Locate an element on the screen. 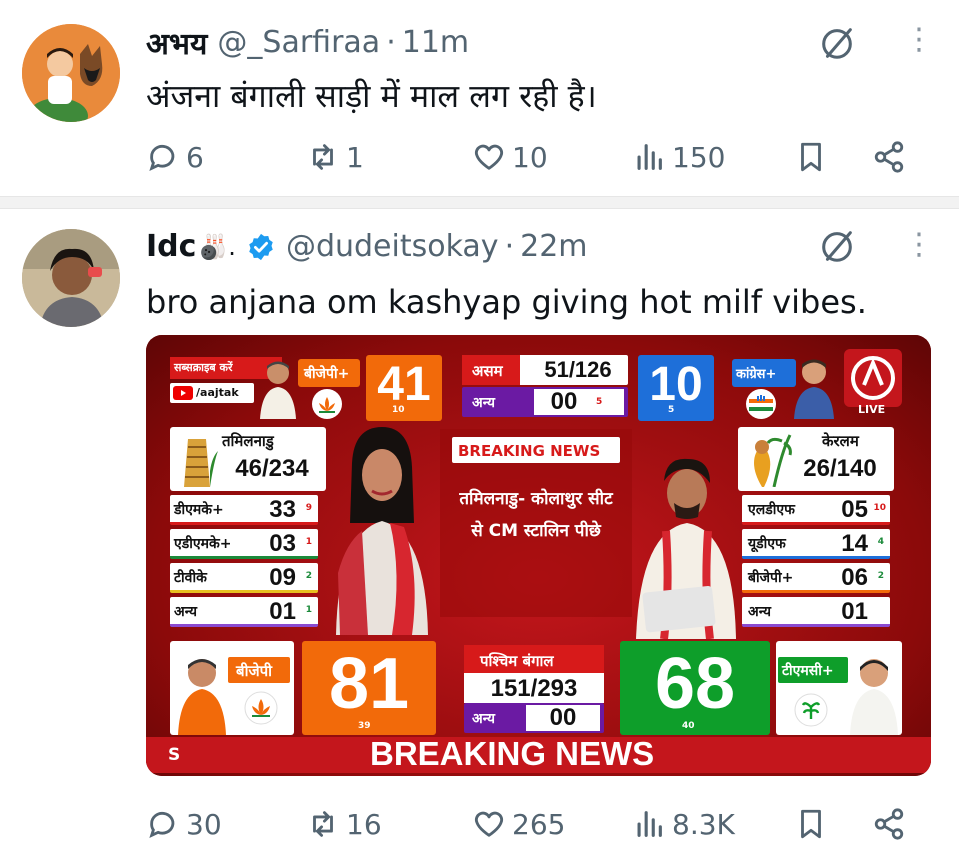 The width and height of the screenshot is (959, 866). kerala-total: 26/140 is located at coordinates (840, 468).